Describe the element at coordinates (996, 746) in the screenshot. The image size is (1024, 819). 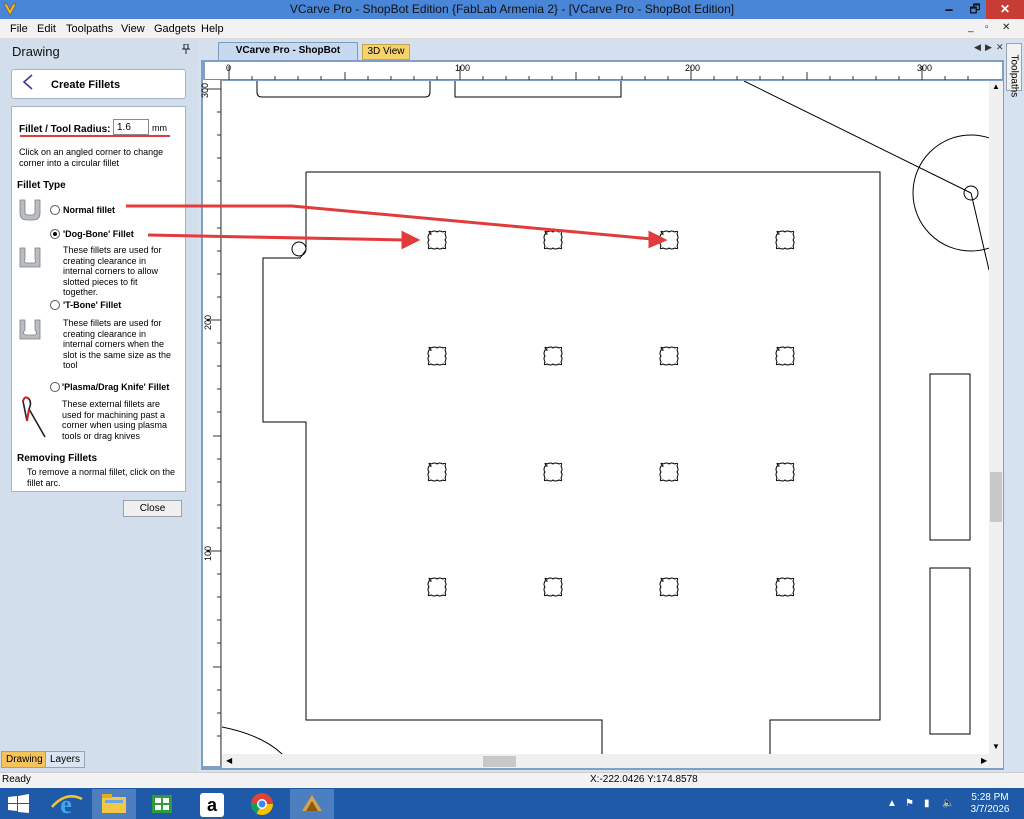
I see `scroll-down-icon: ▼` at that location.